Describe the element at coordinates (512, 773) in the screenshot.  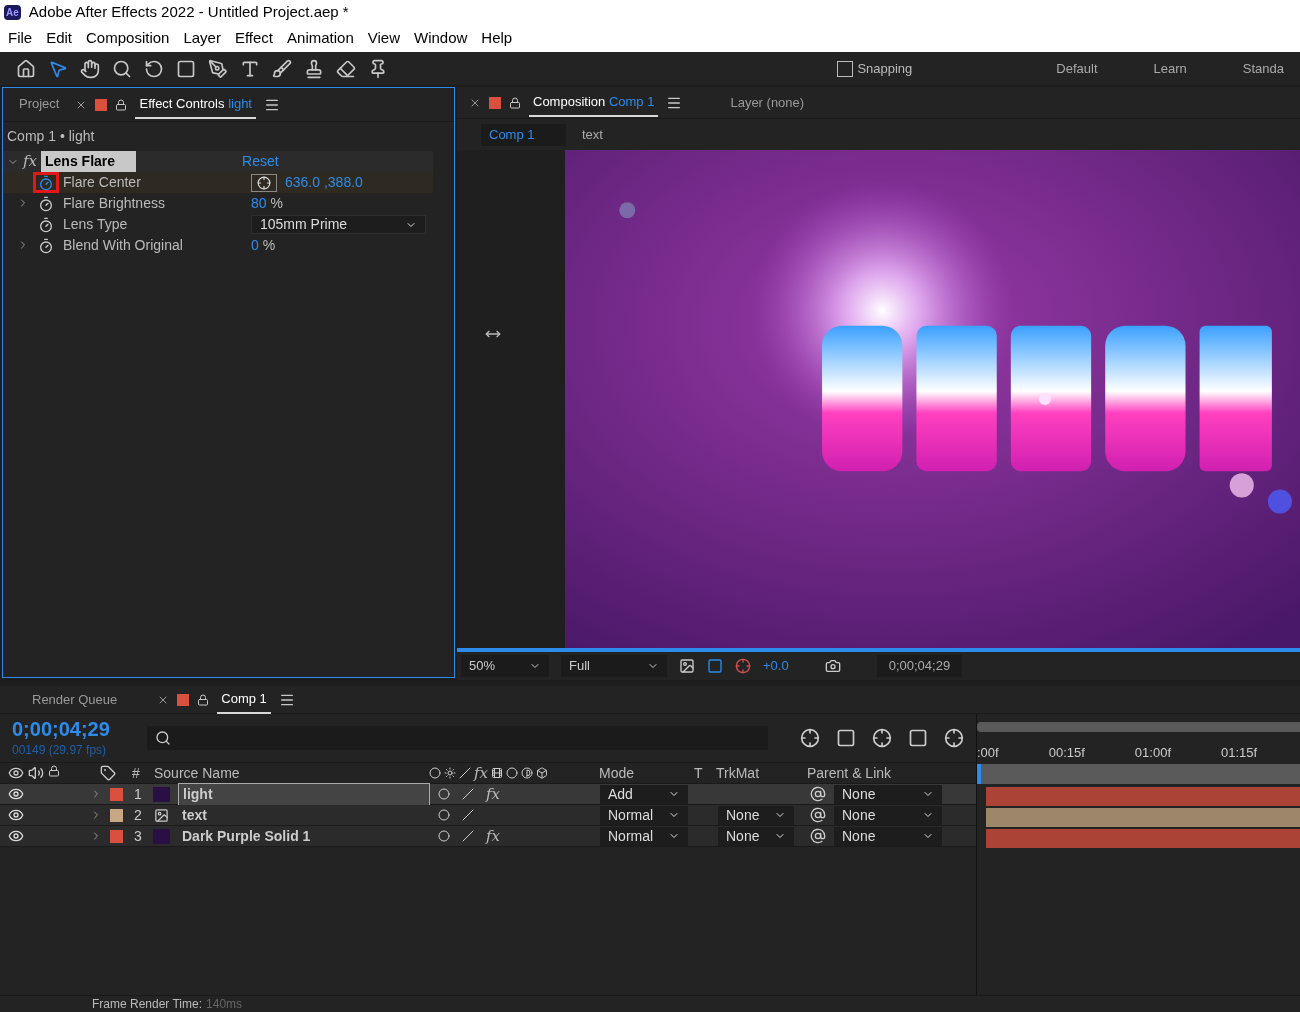
I see `circle-icon` at that location.